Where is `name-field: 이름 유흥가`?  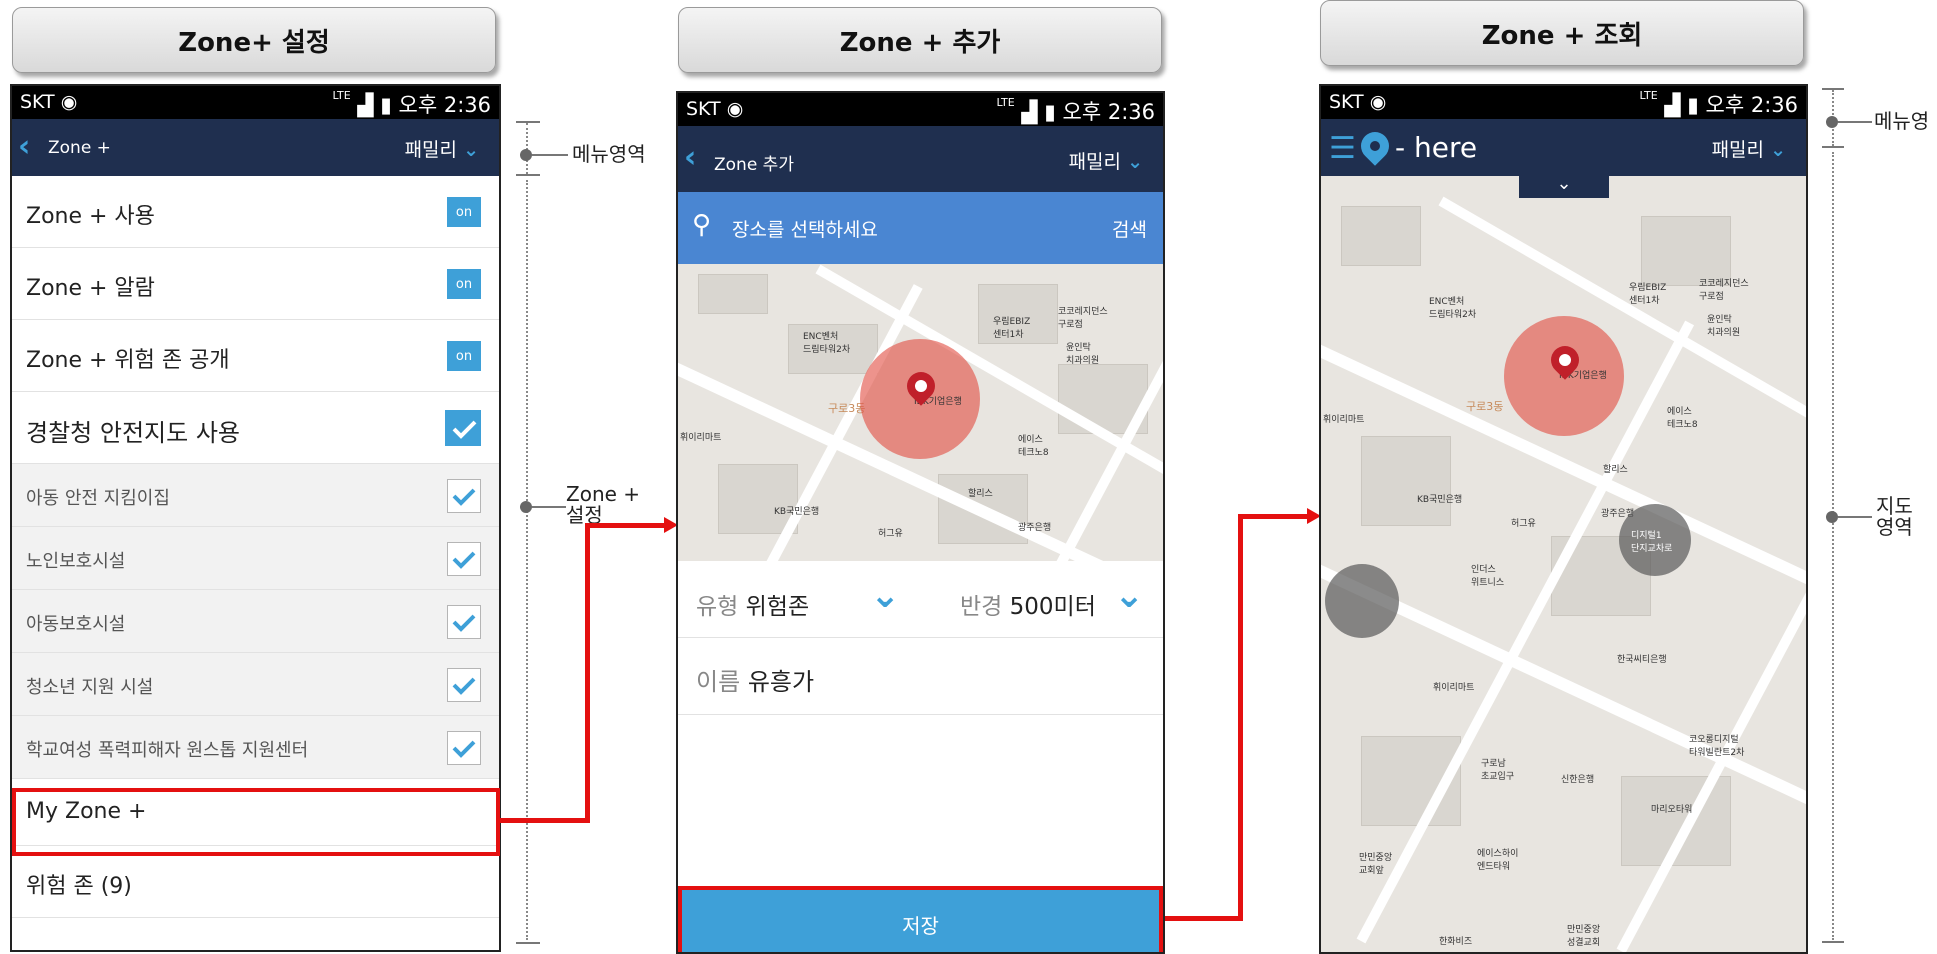
name-field: 이름 유흥가 is located at coordinates (755, 679).